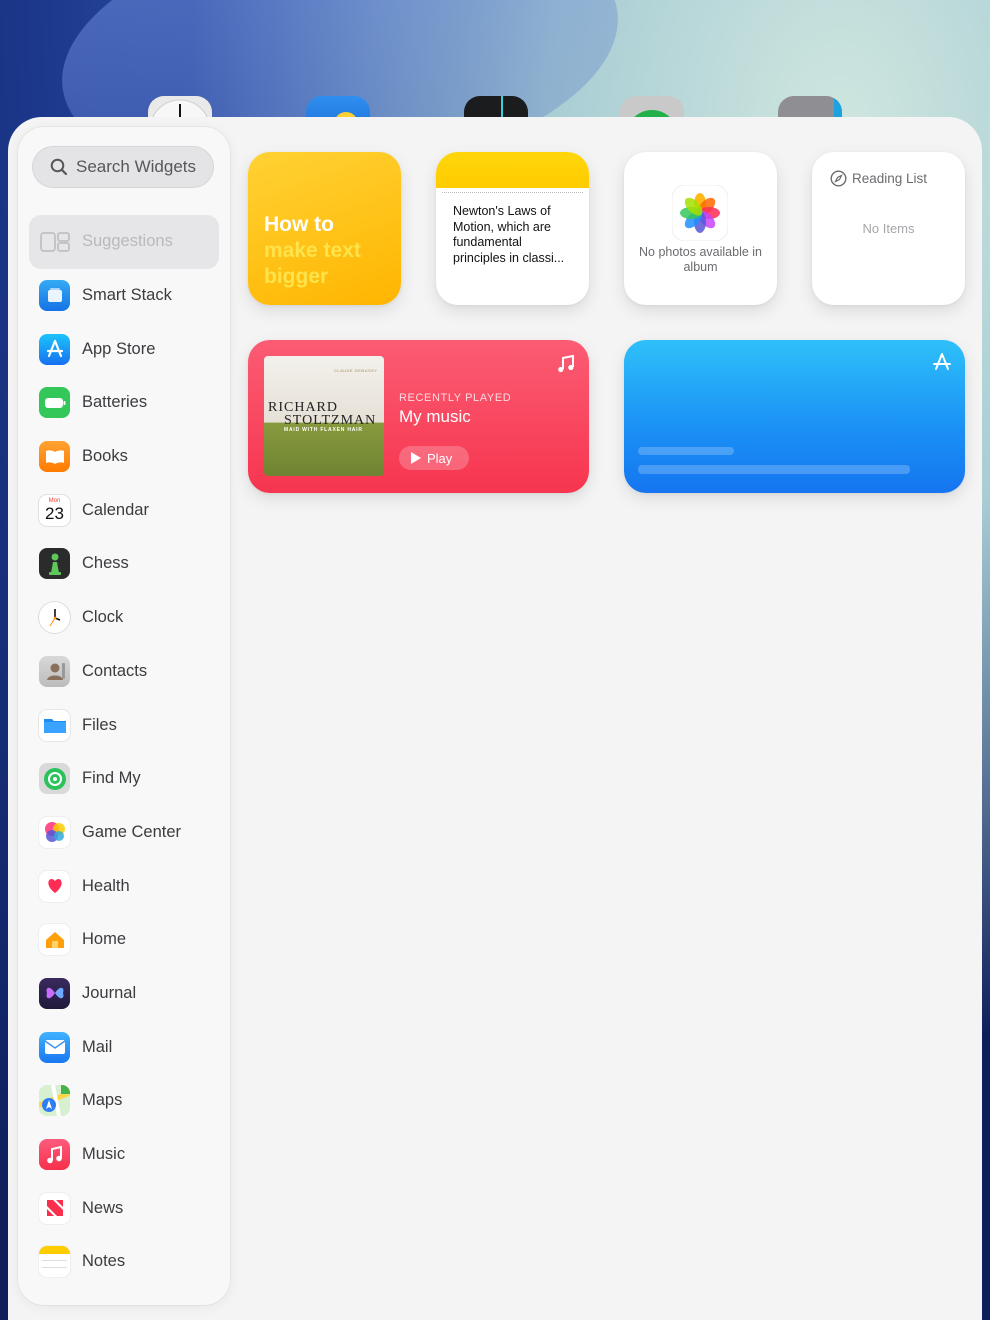 This screenshot has height=1320, width=990. What do you see at coordinates (54, 725) in the screenshot?
I see `files-icon` at bounding box center [54, 725].